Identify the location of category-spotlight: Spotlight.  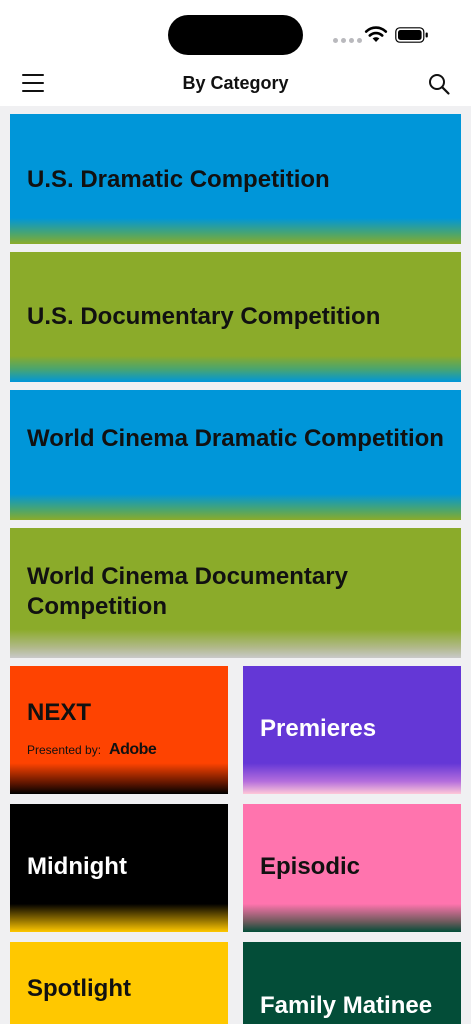
(119, 983).